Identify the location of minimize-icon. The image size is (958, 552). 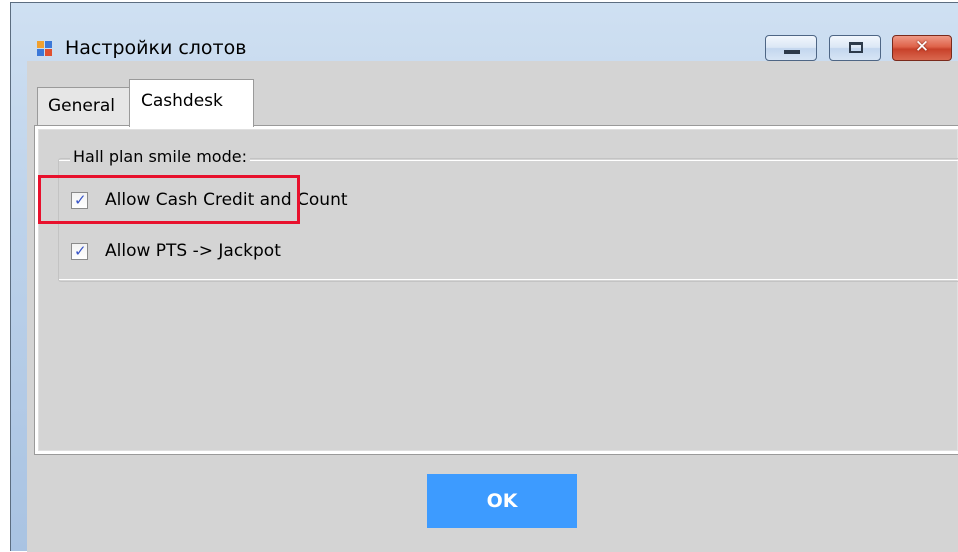
(792, 52).